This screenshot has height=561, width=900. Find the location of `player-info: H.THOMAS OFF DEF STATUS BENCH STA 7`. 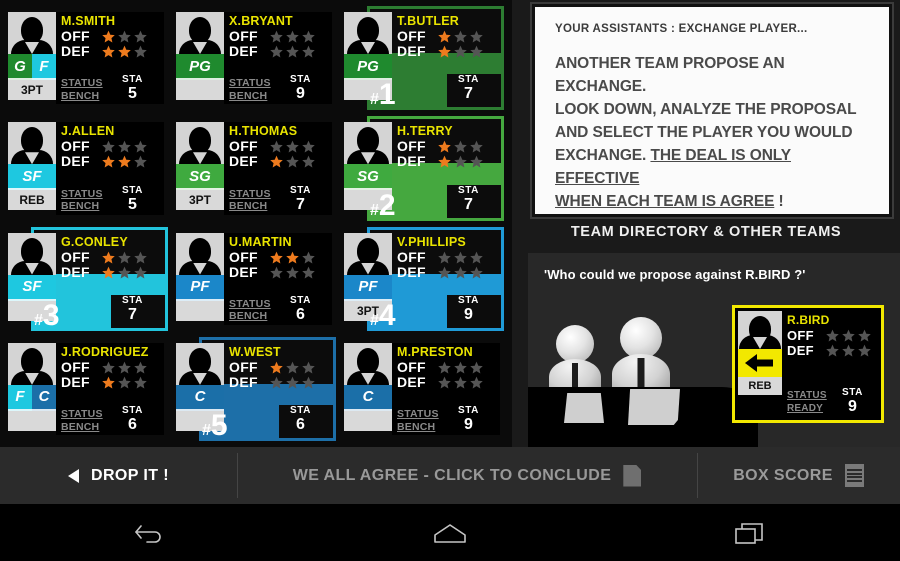

player-info: H.THOMAS OFF DEF STATUS BENCH STA 7 is located at coordinates (278, 168).